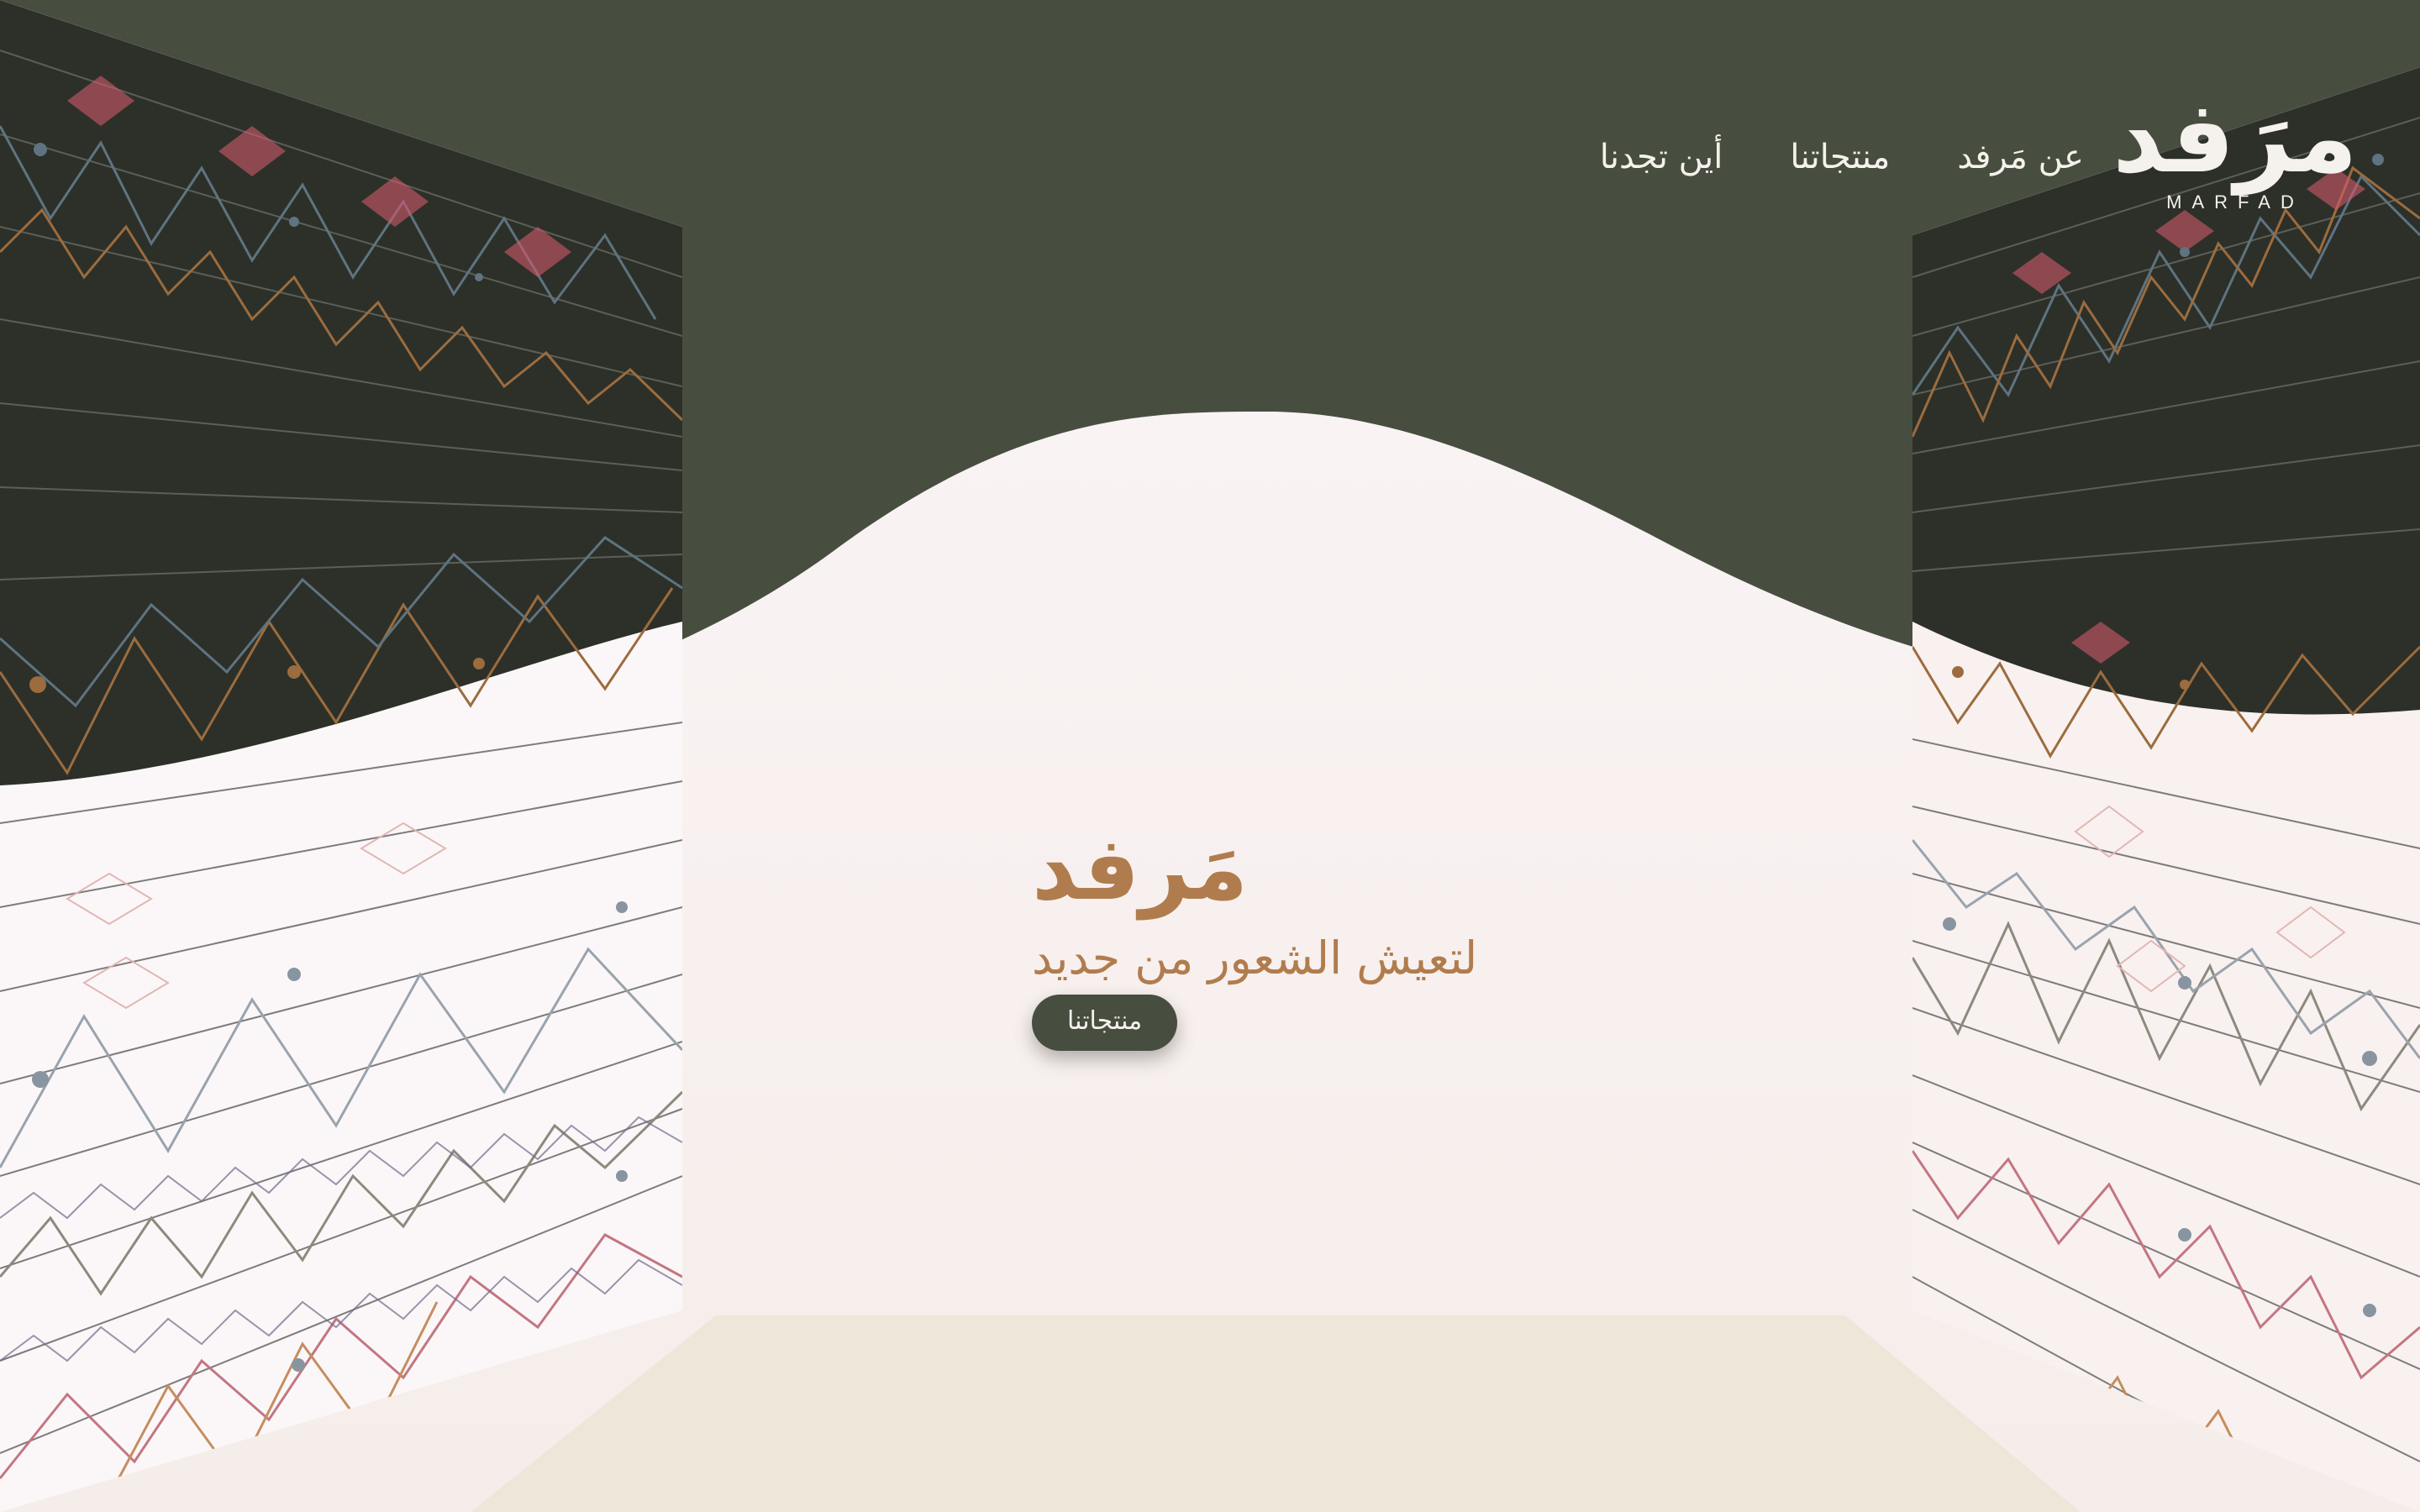  I want to click on hero-section: مَرفد لتعيش الشعور من جديد منتجاتنا, so click(1326, 934).